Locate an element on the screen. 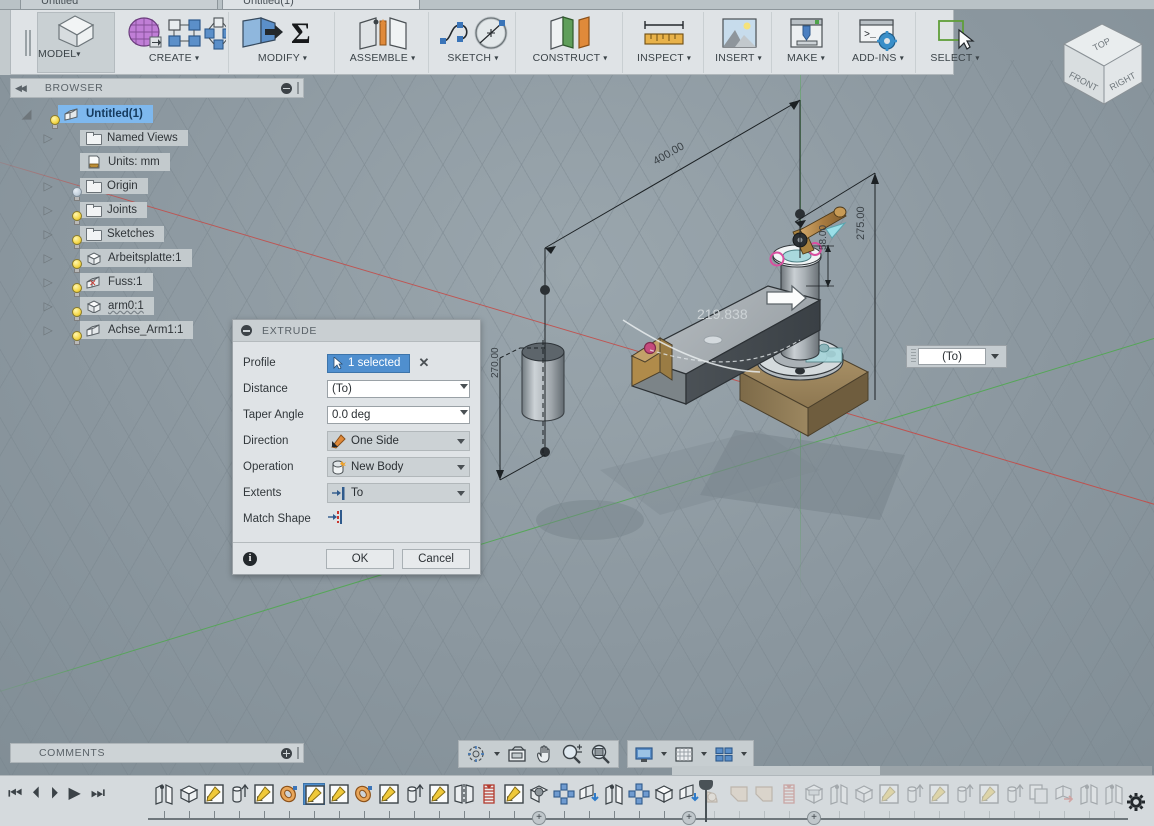 The width and height of the screenshot is (1154, 826). field-distance: Distance (To) is located at coordinates (356, 389).